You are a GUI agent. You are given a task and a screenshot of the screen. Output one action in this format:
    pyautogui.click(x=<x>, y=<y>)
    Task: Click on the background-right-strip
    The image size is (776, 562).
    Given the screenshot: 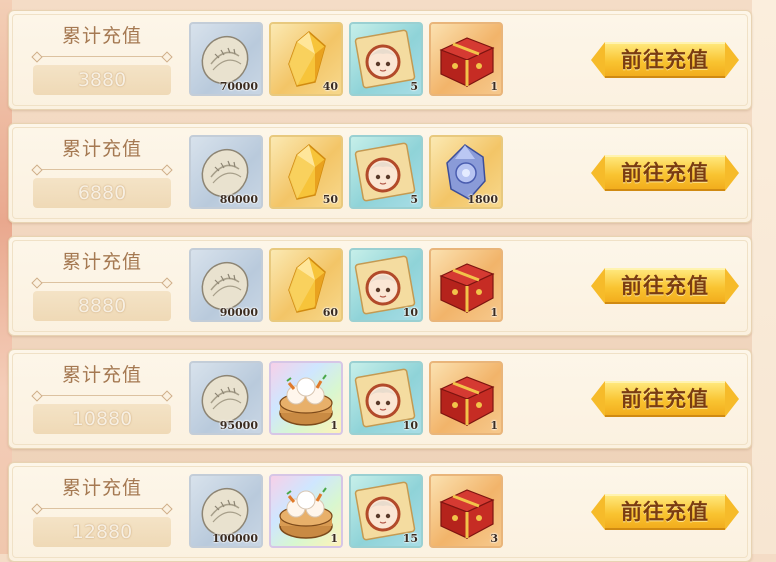 What is the action you would take?
    pyautogui.click(x=764, y=277)
    